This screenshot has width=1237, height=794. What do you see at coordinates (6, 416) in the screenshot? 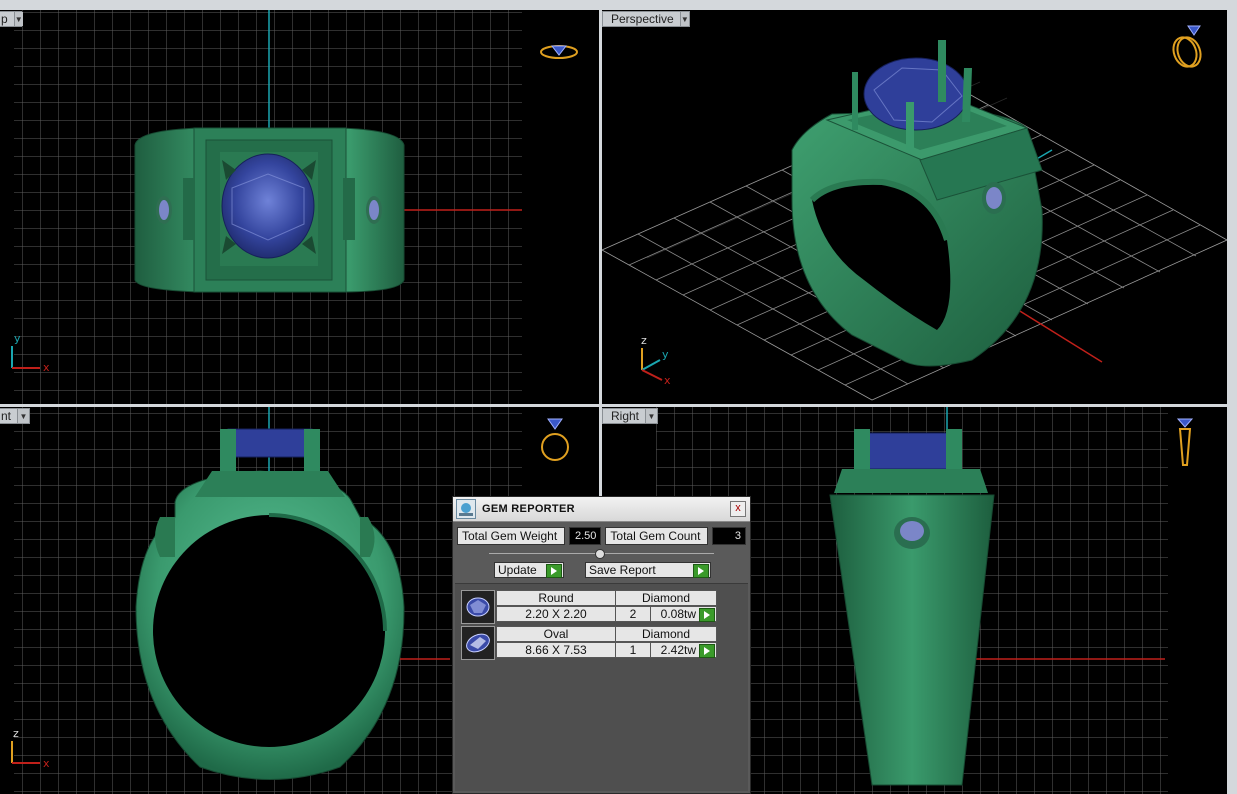
I see `viewport-front-label-text: nt` at bounding box center [6, 416].